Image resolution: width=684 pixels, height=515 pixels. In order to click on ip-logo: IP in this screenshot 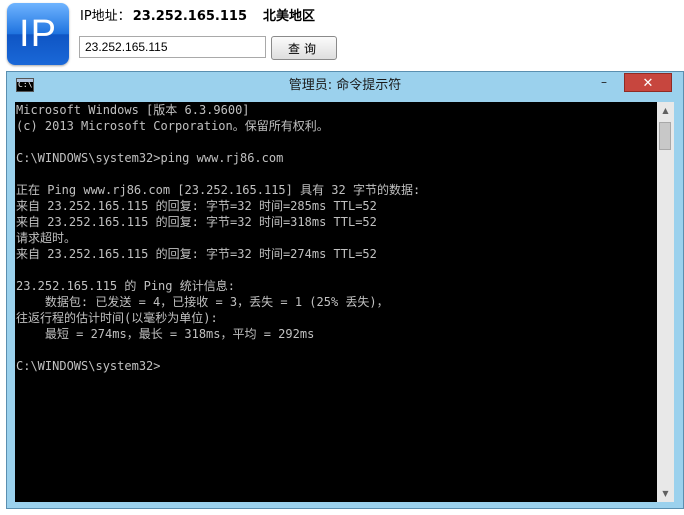, I will do `click(38, 34)`.